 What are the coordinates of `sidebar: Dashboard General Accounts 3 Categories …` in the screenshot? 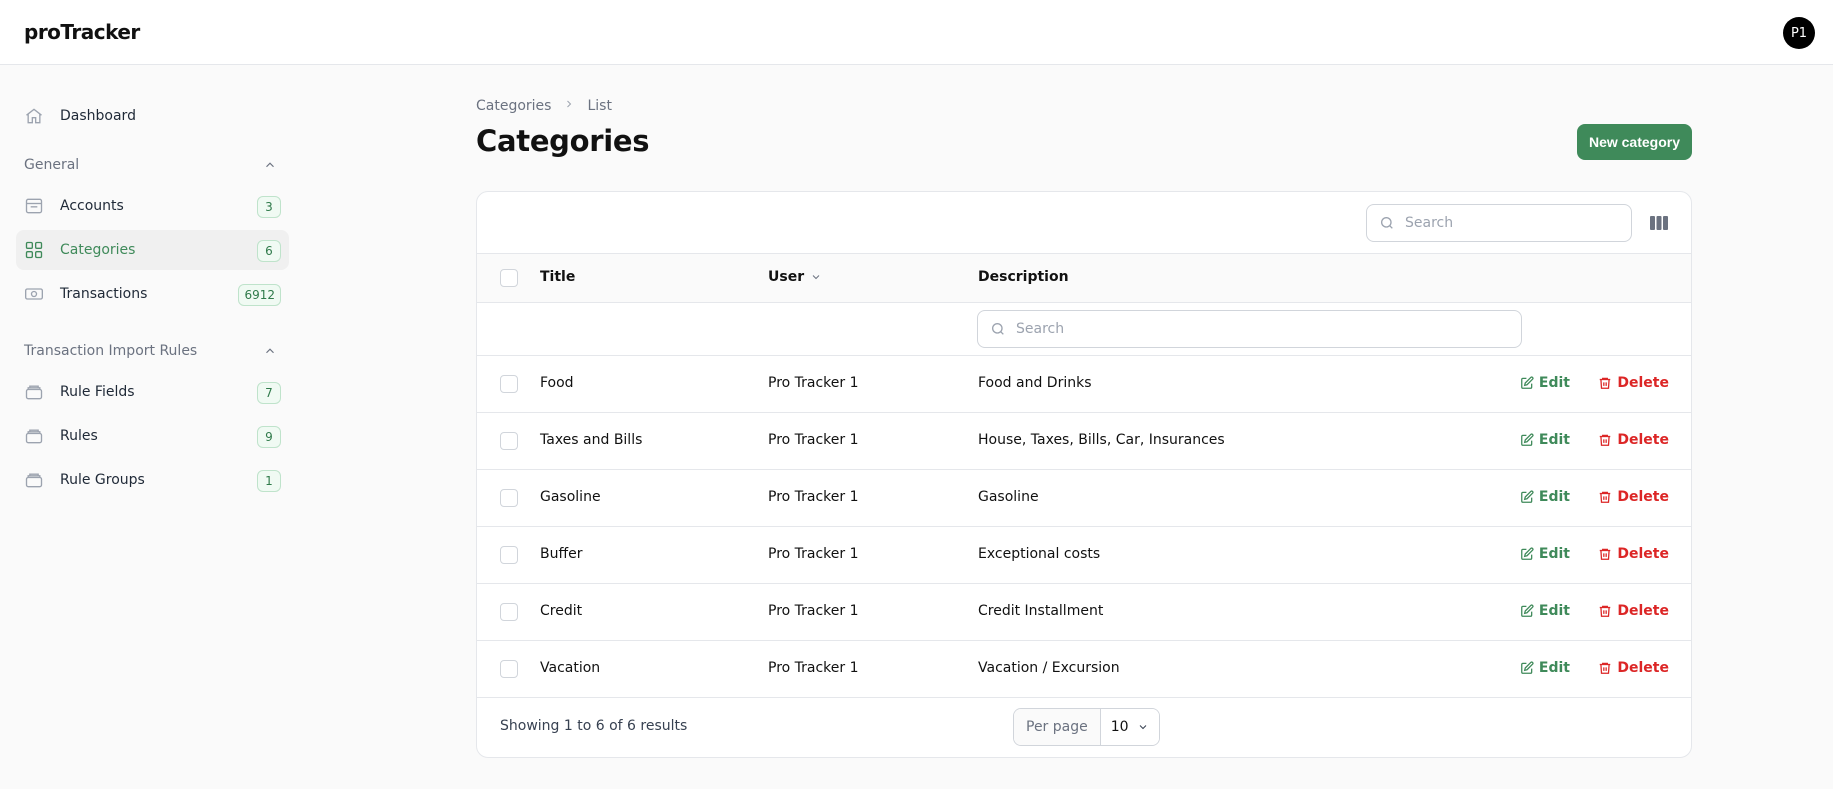 It's located at (152, 300).